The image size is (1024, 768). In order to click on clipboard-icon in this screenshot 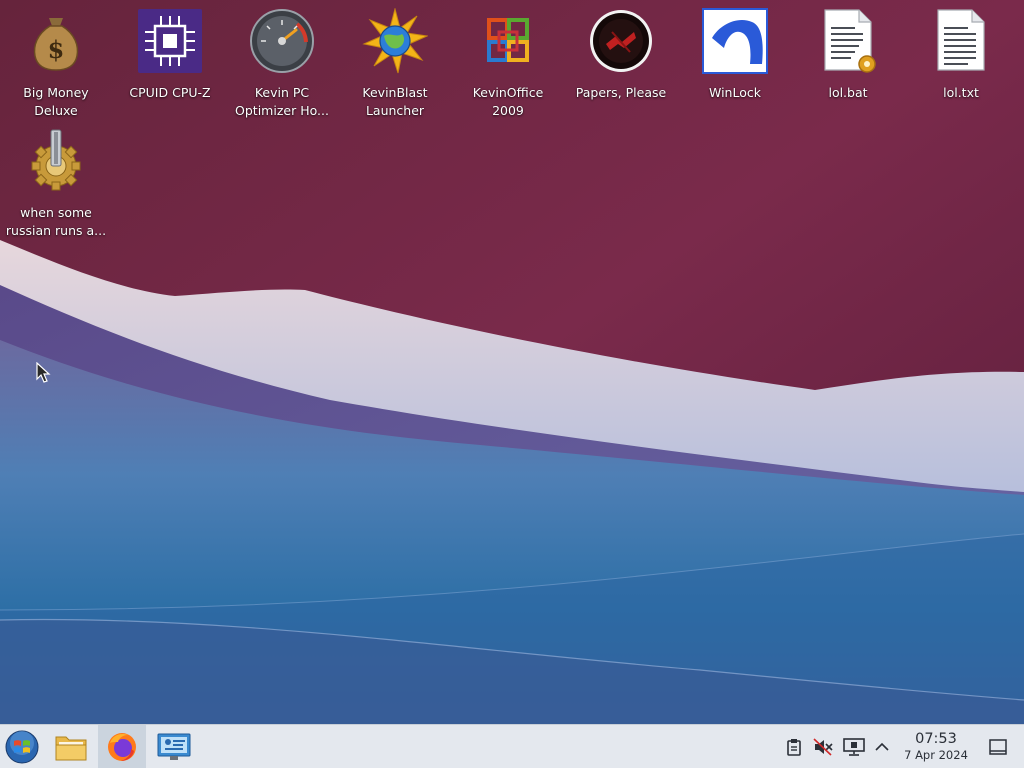, I will do `click(794, 747)`.